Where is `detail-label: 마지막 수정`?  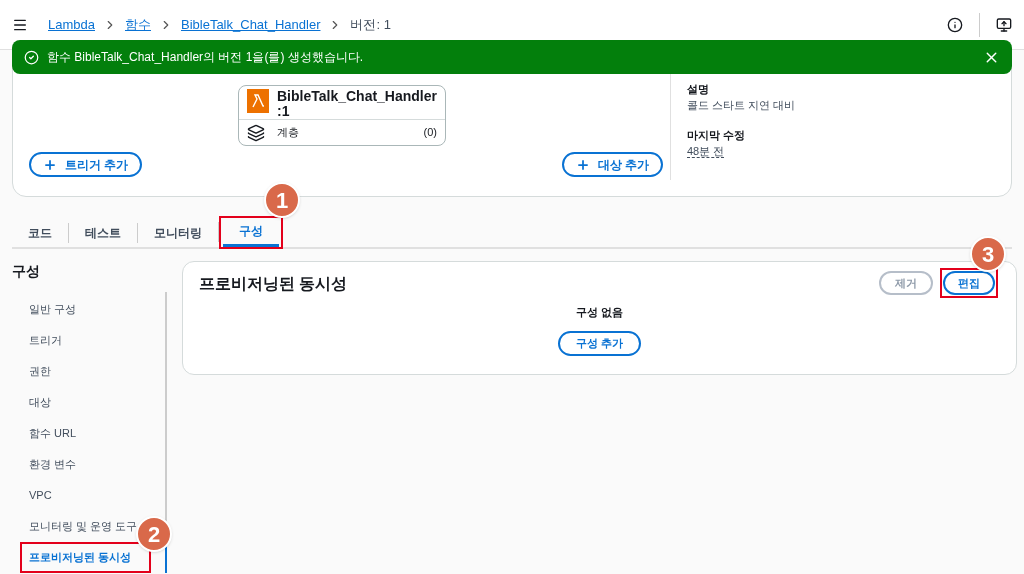 detail-label: 마지막 수정 is located at coordinates (717, 135).